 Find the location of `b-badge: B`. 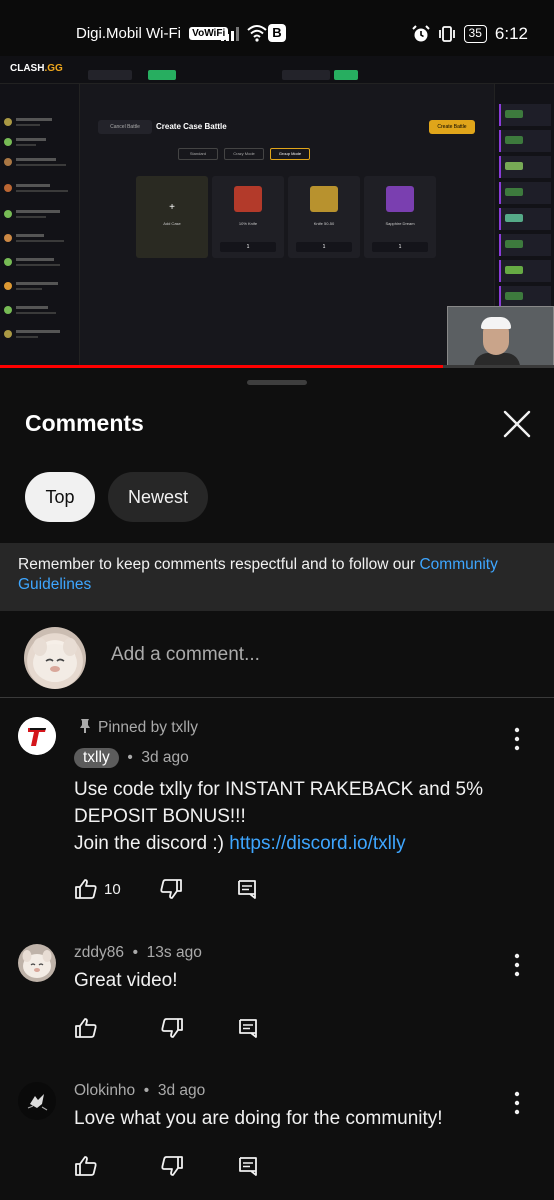

b-badge: B is located at coordinates (277, 33).